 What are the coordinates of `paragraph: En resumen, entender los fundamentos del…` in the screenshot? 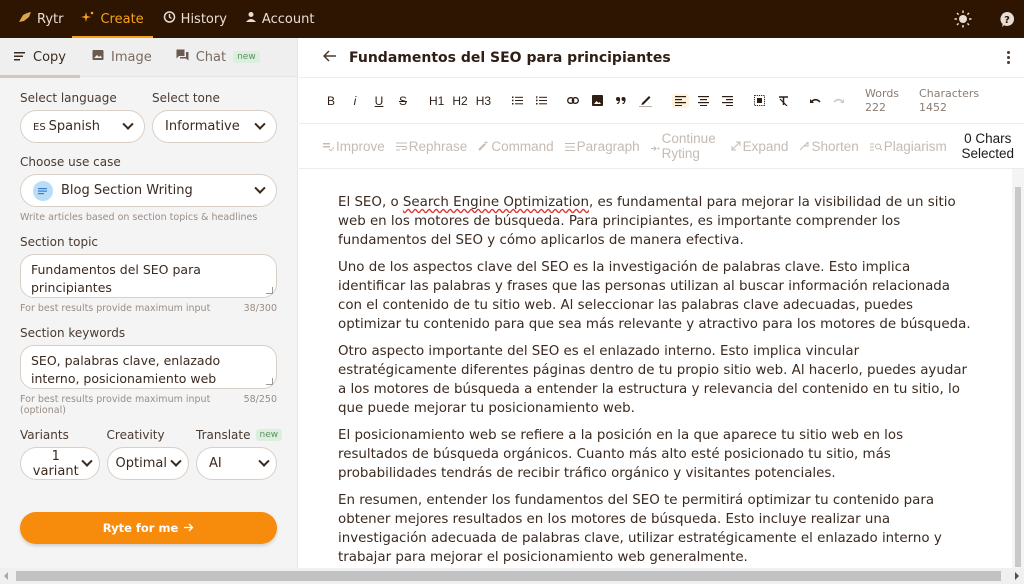 It's located at (640, 529).